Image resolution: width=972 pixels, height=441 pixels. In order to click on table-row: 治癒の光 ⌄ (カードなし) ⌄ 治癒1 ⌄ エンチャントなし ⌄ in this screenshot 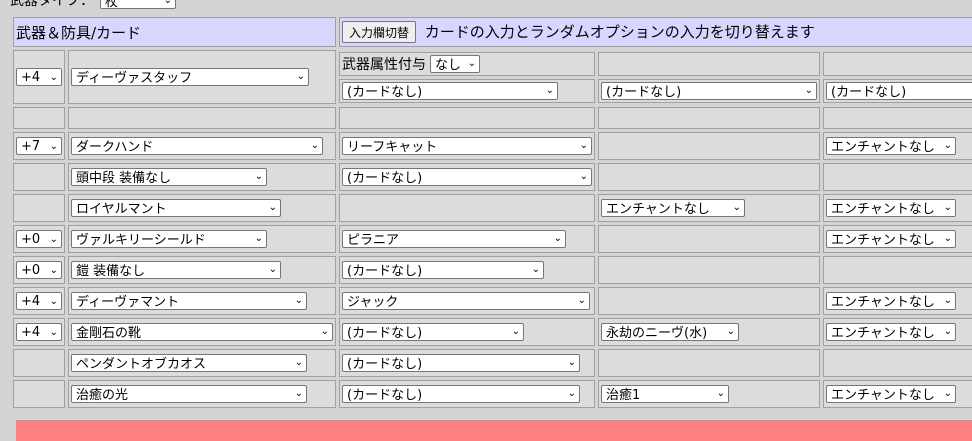, I will do `click(492, 394)`.